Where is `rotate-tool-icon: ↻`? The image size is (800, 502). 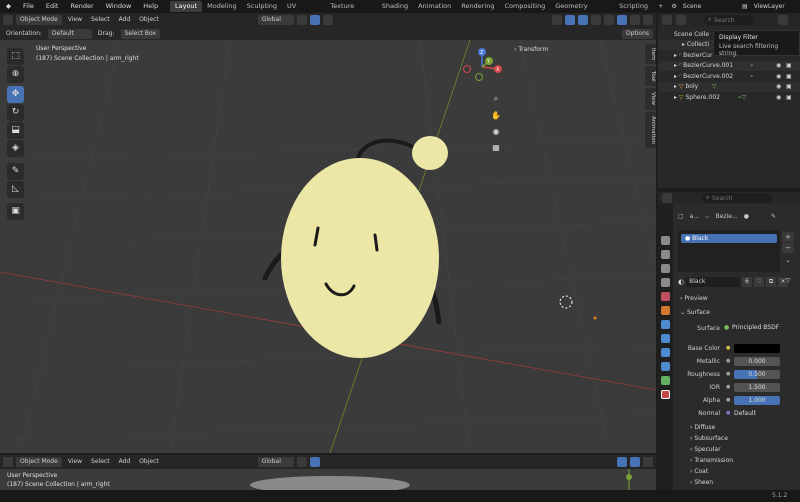
rotate-tool-icon: ↻ is located at coordinates (15, 112).